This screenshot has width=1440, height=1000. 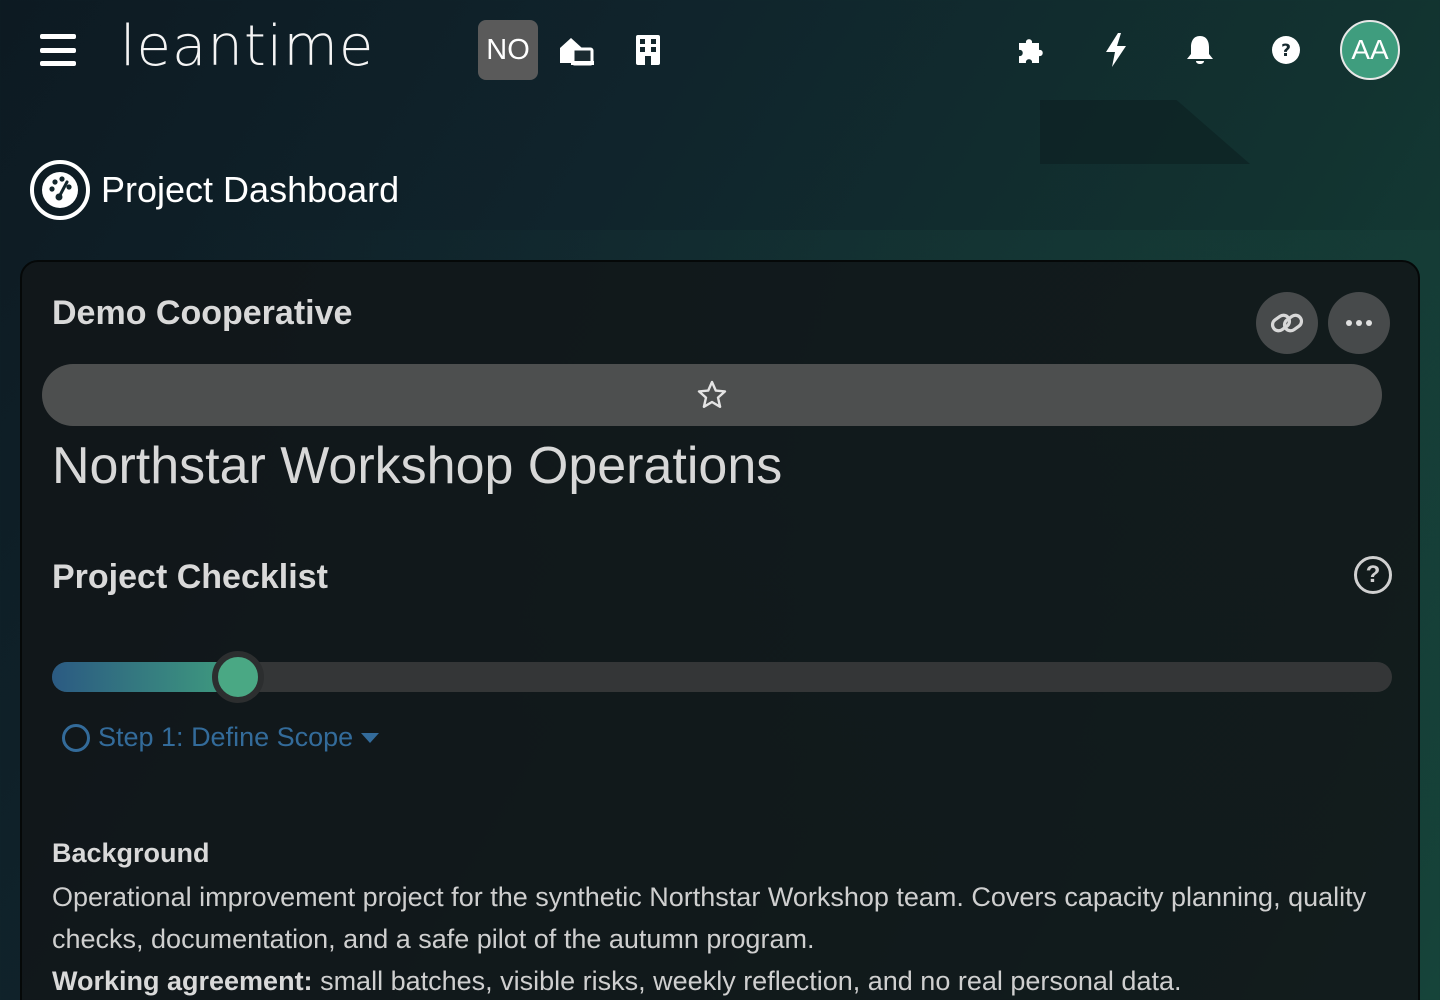 I want to click on home-switch-icon, so click(x=576, y=50).